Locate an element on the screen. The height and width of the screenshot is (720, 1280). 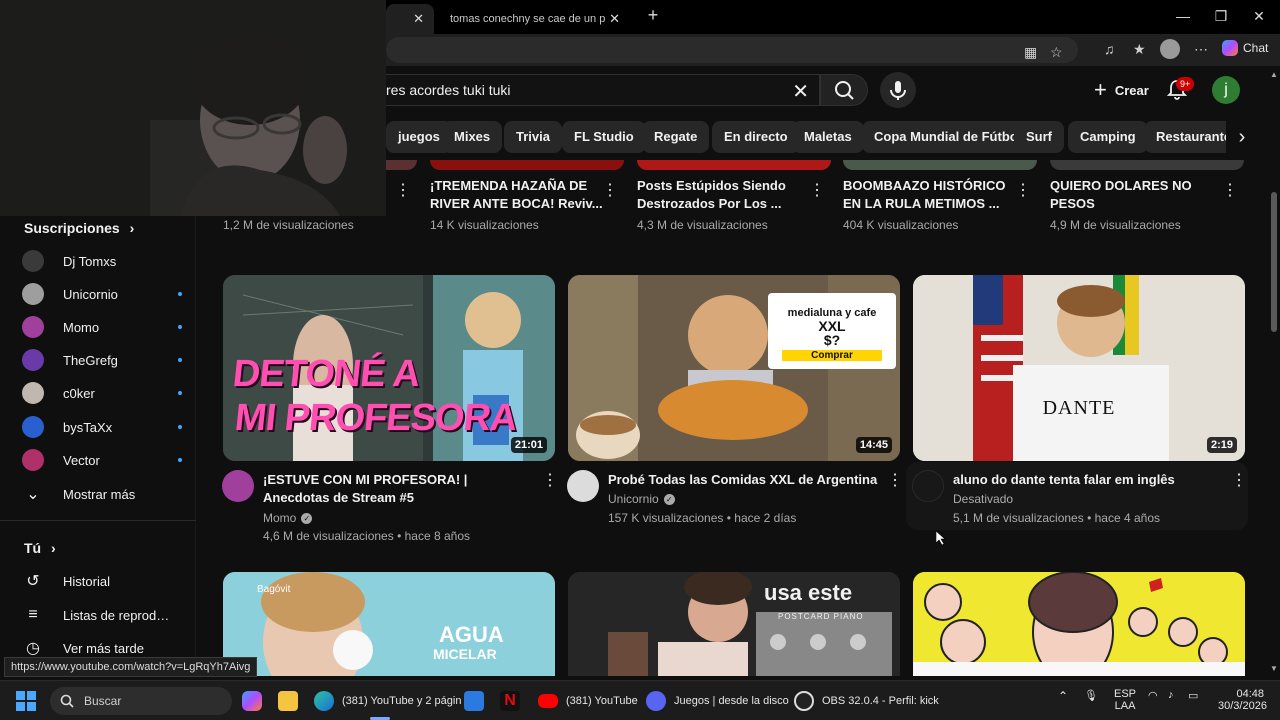
taskbar-discord: Juegos | desde la disco is located at coordinates (717, 701).